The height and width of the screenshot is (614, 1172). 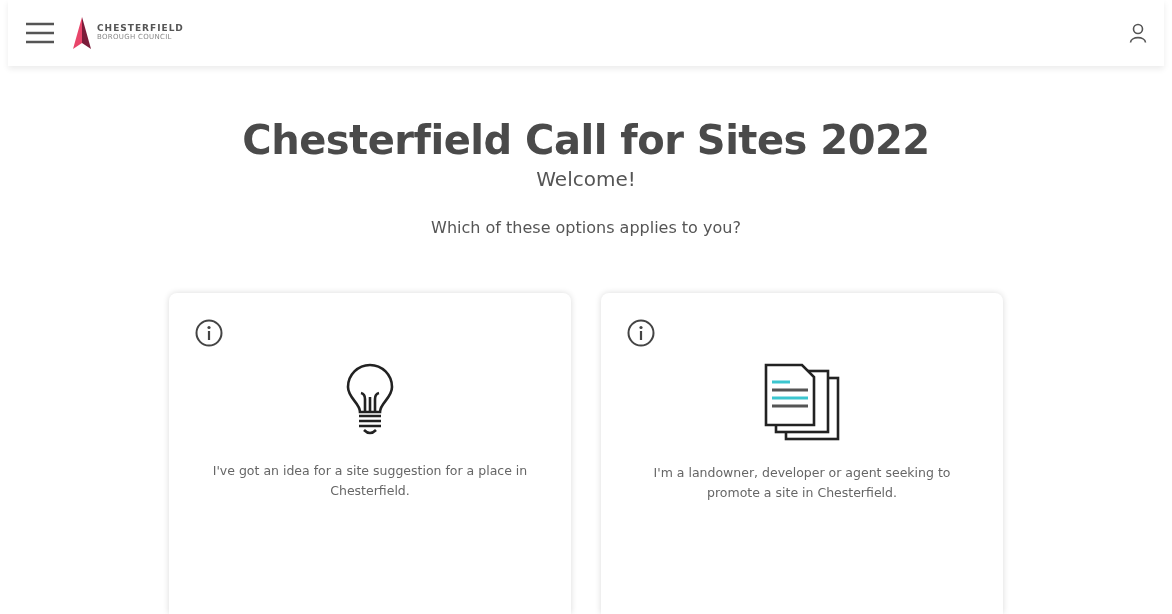 I want to click on logo-icon, so click(x=82, y=33).